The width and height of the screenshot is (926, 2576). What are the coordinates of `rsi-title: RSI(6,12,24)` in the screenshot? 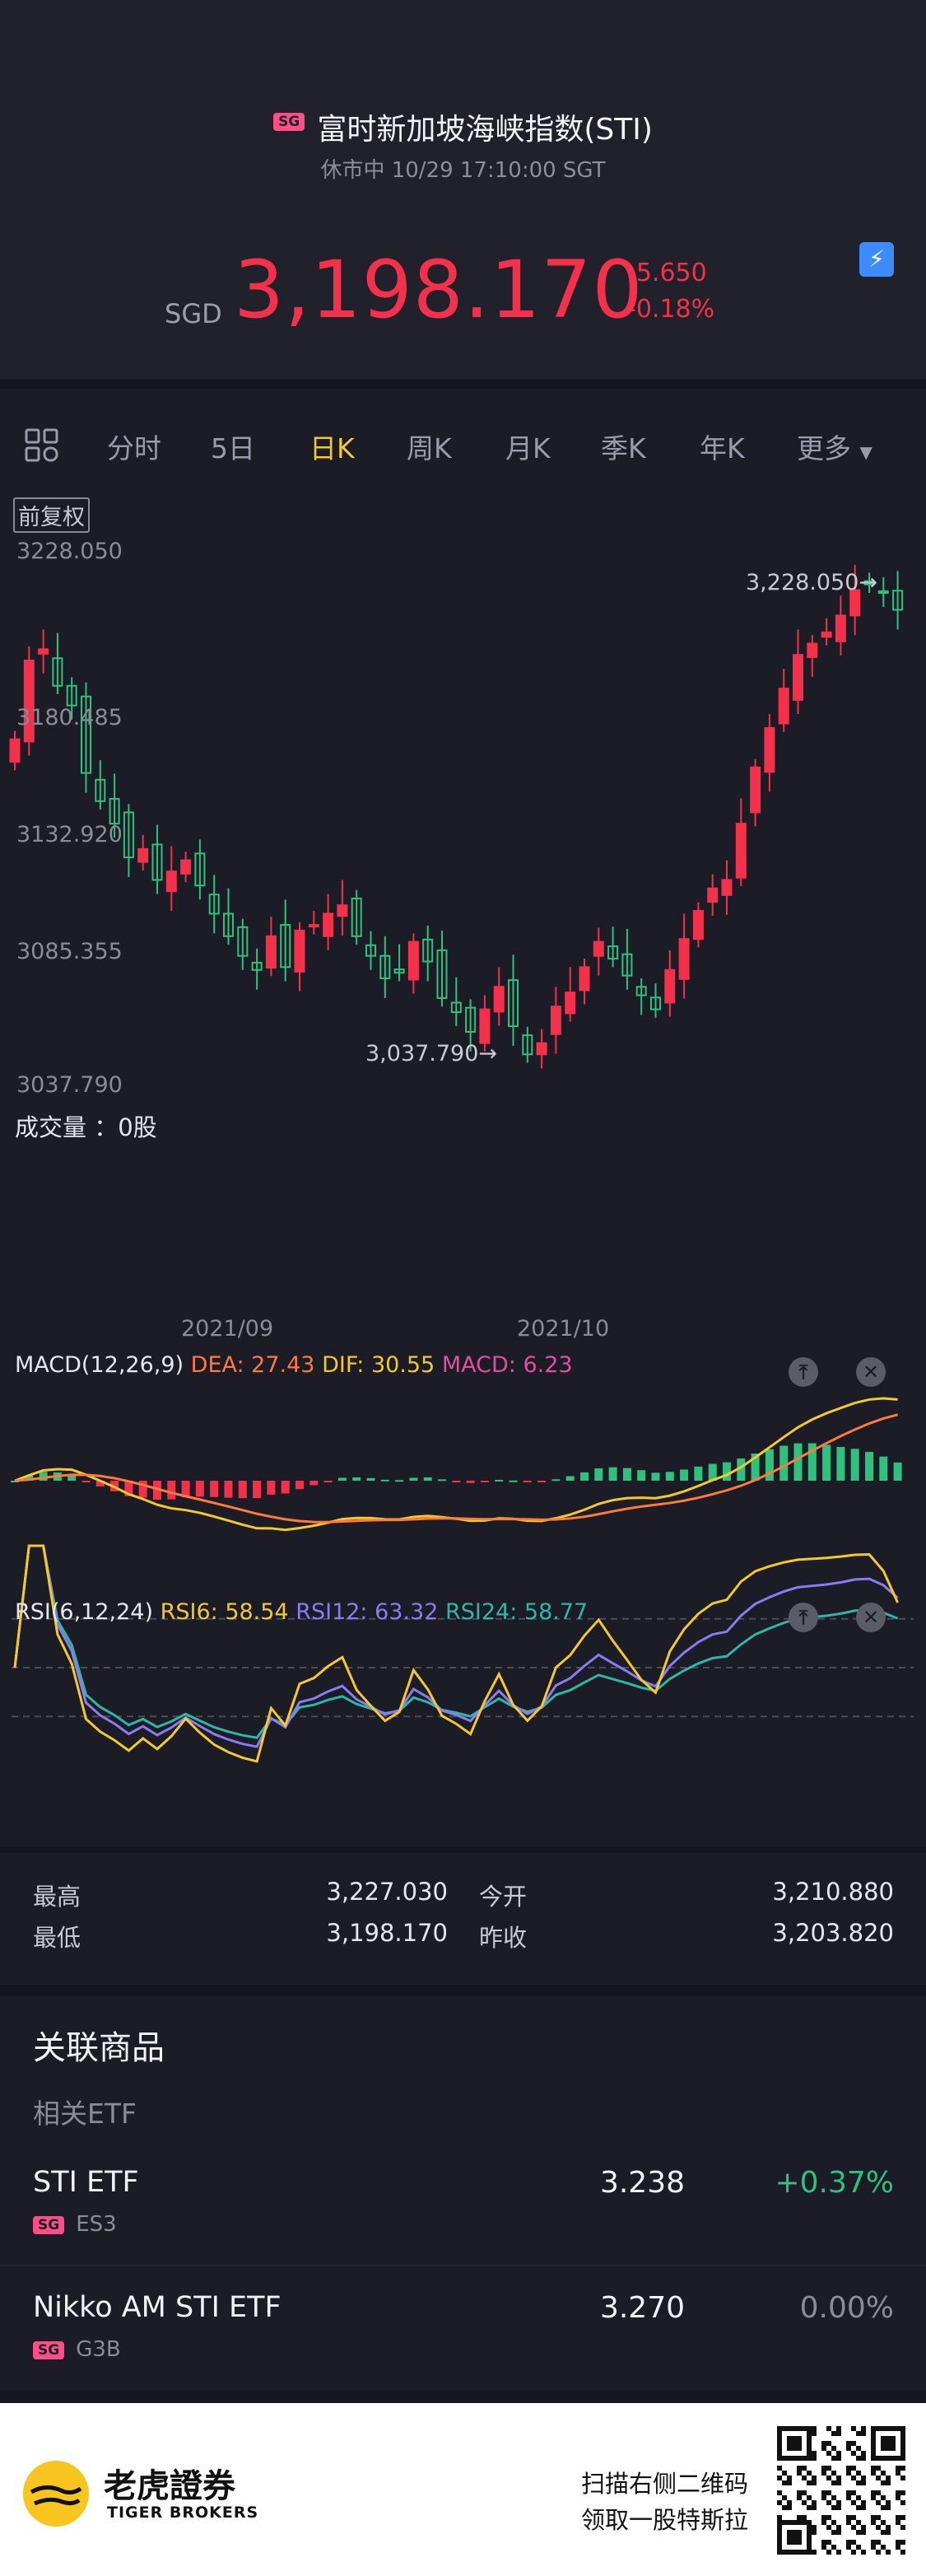 It's located at (84, 1612).